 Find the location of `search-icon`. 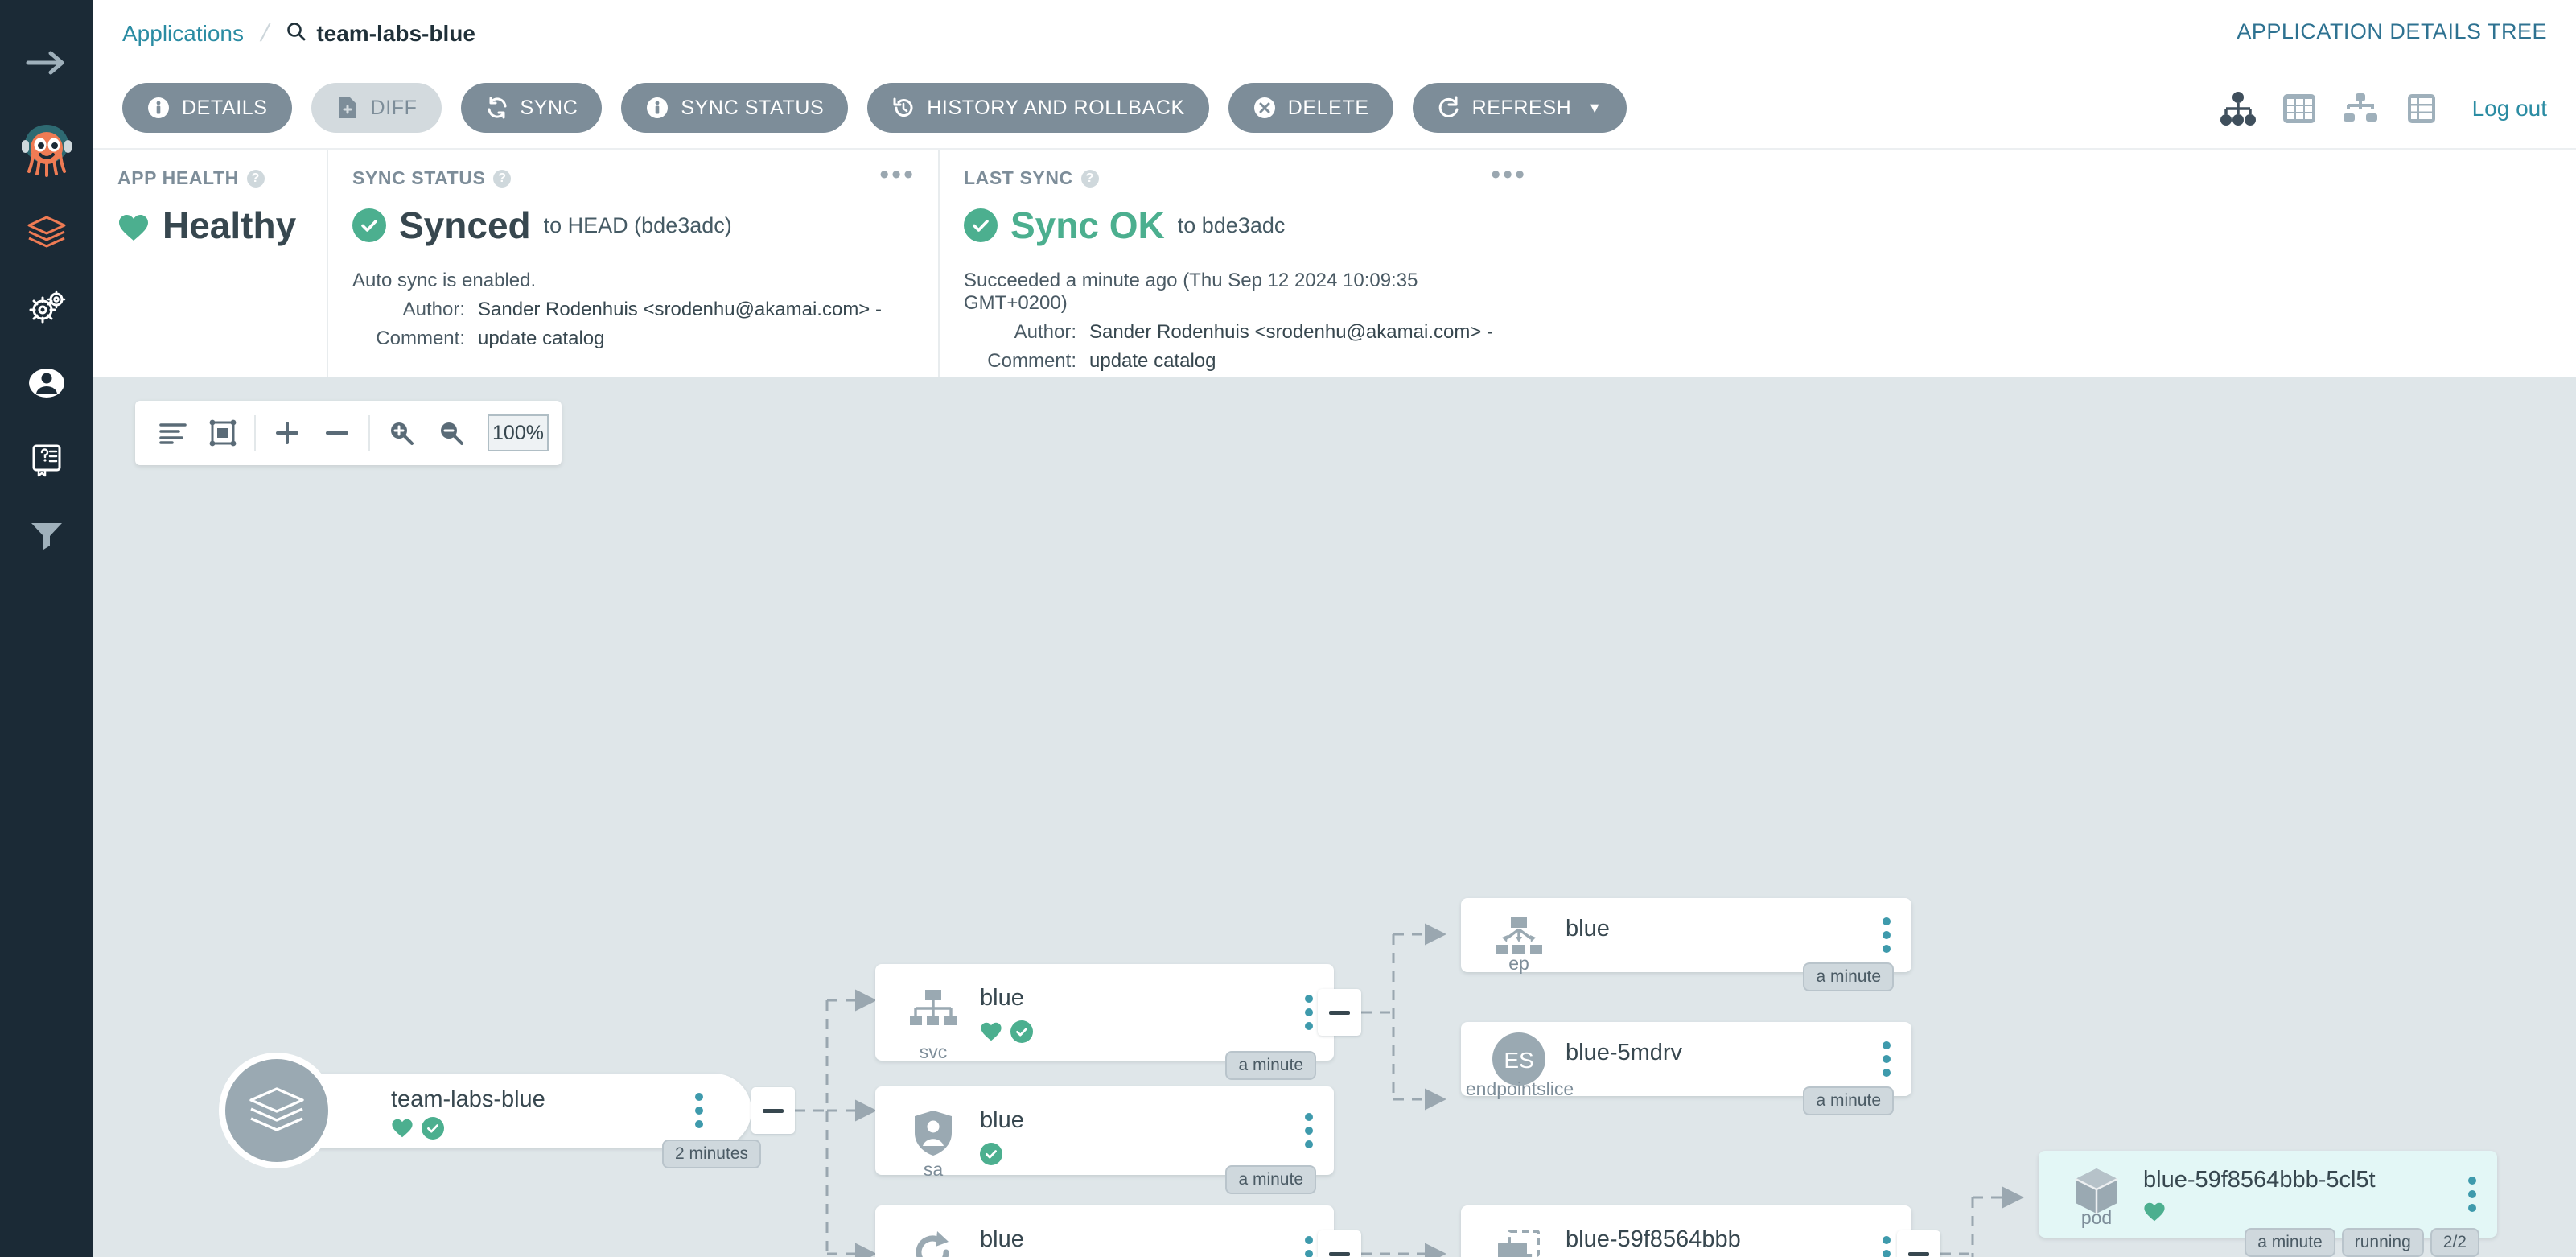

search-icon is located at coordinates (296, 34).